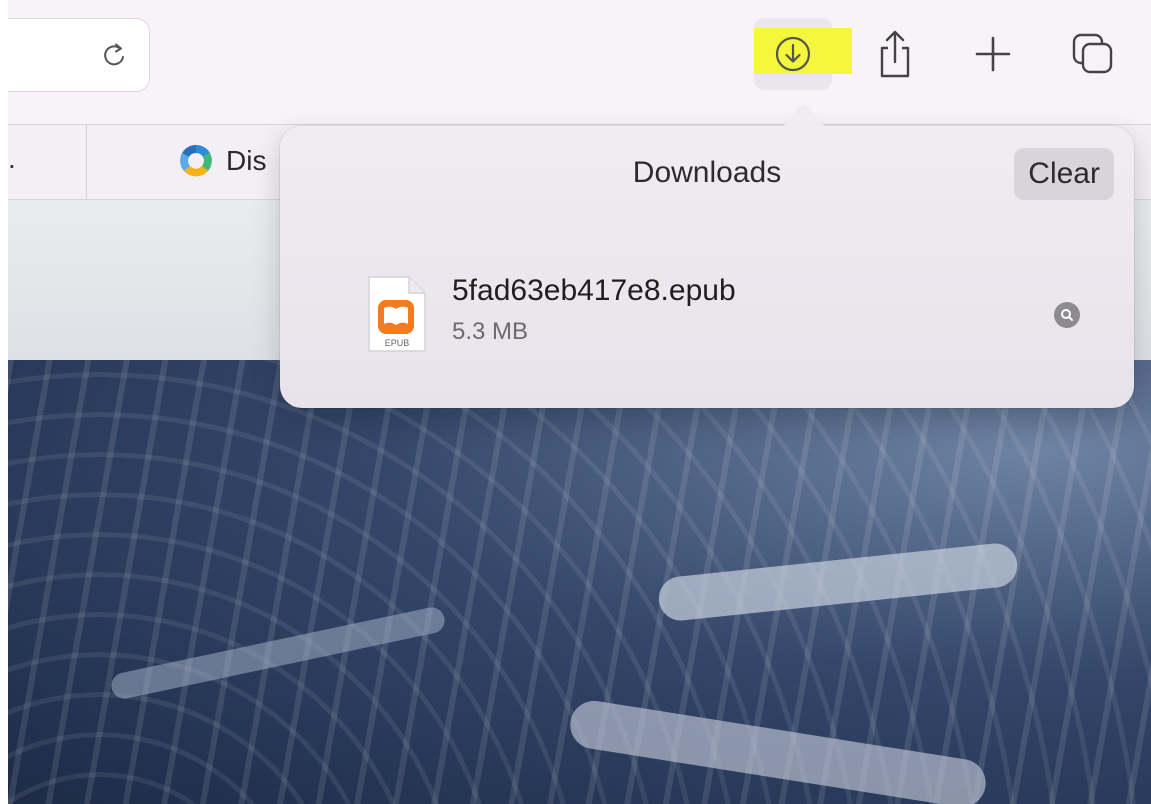 The width and height of the screenshot is (1151, 804). Describe the element at coordinates (79, 55) in the screenshot. I see `address-bar` at that location.